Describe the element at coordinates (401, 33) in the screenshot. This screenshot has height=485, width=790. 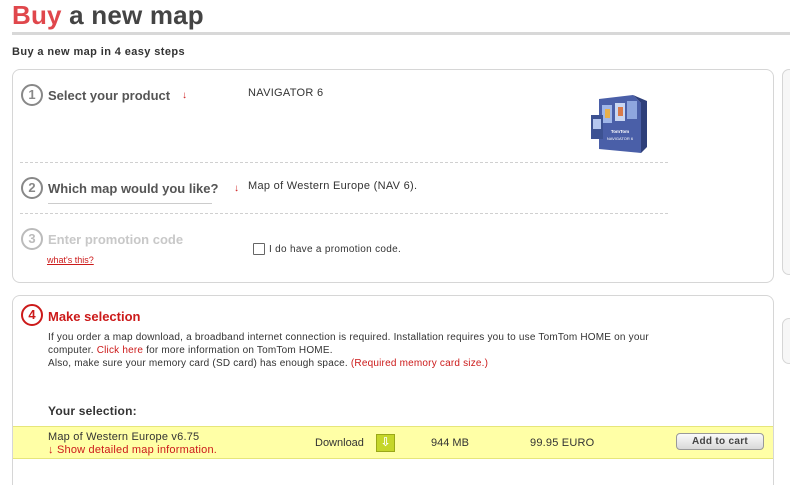
I see `title-divider` at that location.